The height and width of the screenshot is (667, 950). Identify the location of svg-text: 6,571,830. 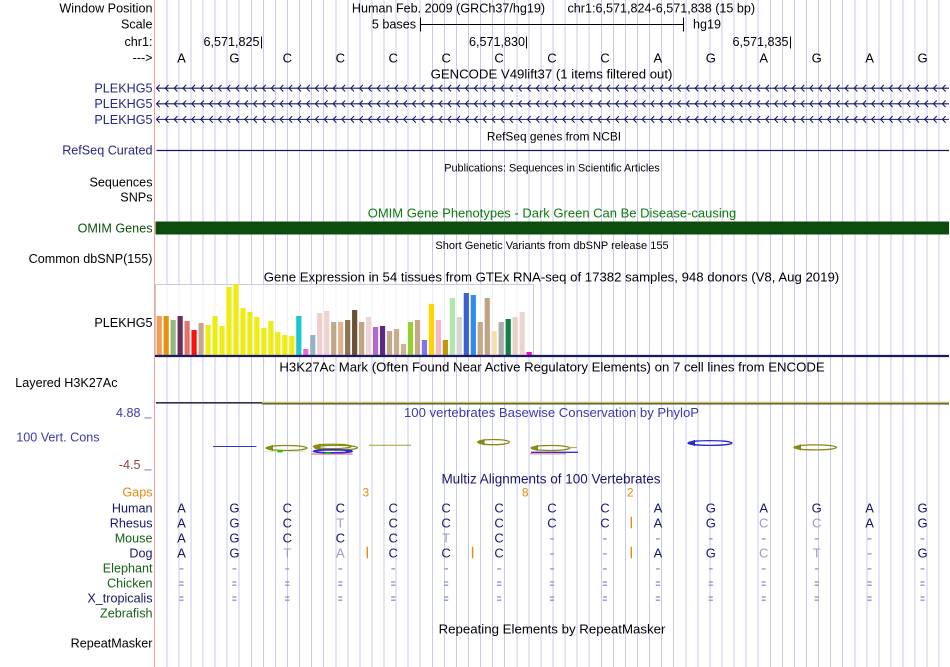
(497, 42).